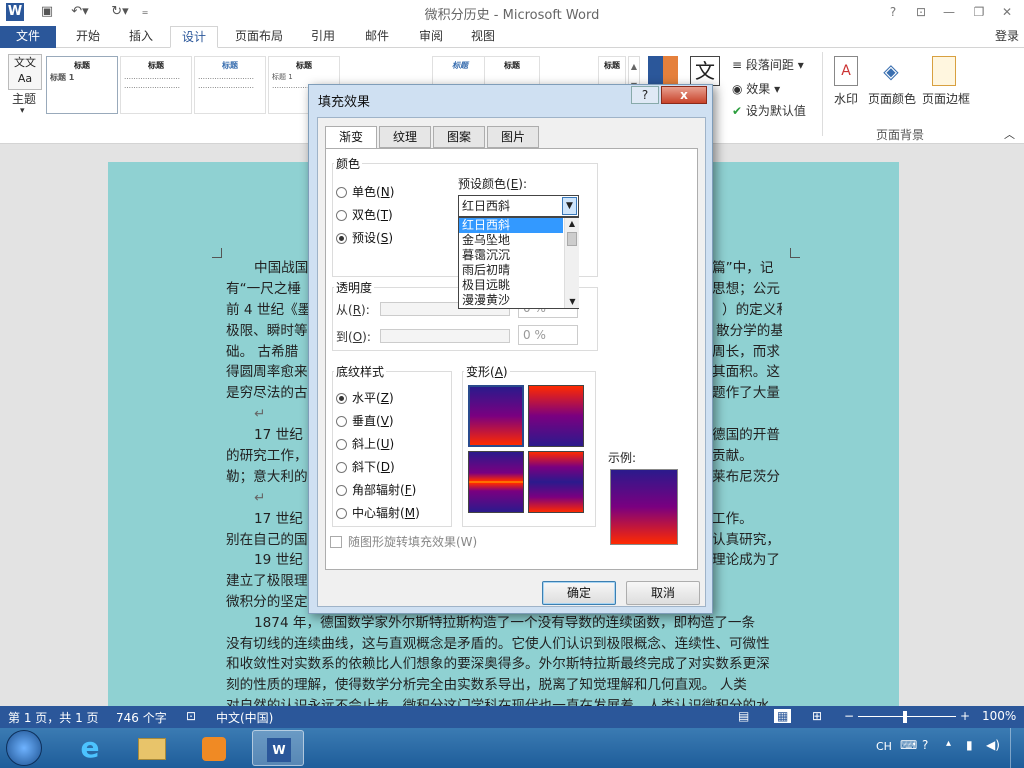 The width and height of the screenshot is (1024, 768). What do you see at coordinates (365, 466) in the screenshot?
I see `radio-diagonal-down: 斜下(D)` at bounding box center [365, 466].